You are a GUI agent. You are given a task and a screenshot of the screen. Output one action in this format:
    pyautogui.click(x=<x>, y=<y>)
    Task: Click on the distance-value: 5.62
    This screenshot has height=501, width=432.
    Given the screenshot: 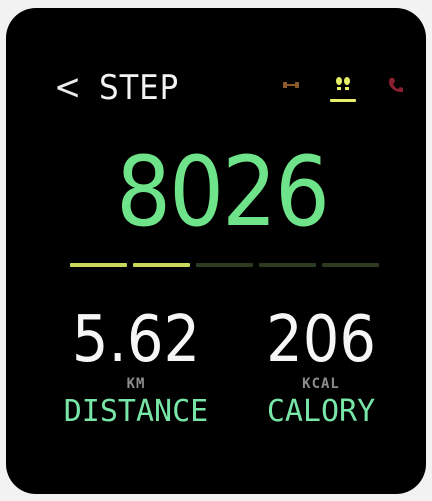 What is the action you would take?
    pyautogui.click(x=136, y=340)
    